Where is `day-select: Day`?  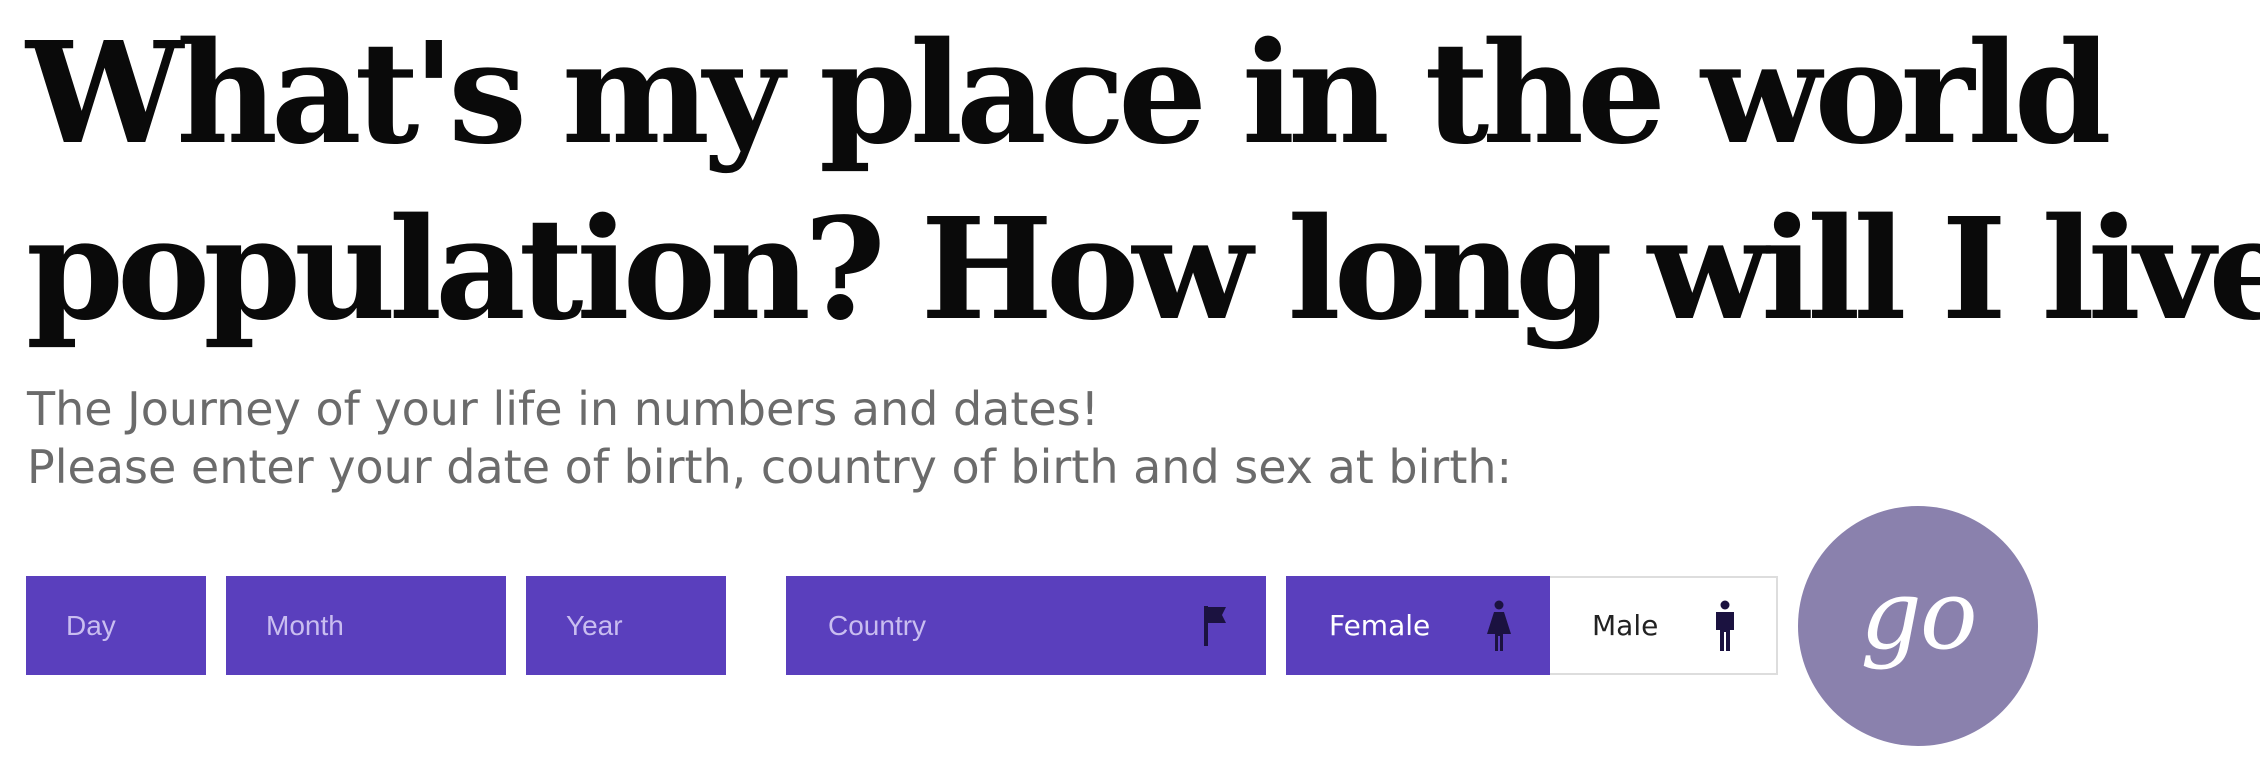 day-select: Day is located at coordinates (116, 625).